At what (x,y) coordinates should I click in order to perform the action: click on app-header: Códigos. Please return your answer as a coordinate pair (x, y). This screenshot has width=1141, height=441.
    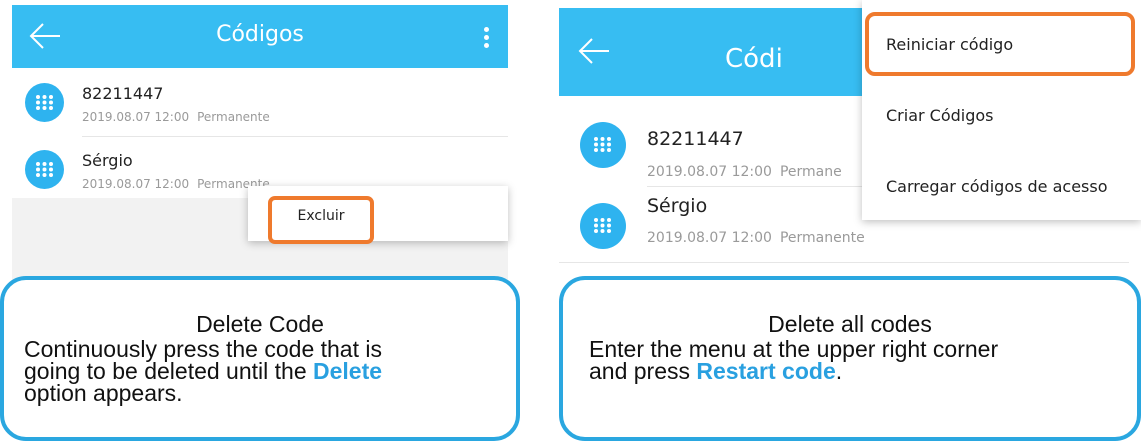
    Looking at the image, I should click on (260, 36).